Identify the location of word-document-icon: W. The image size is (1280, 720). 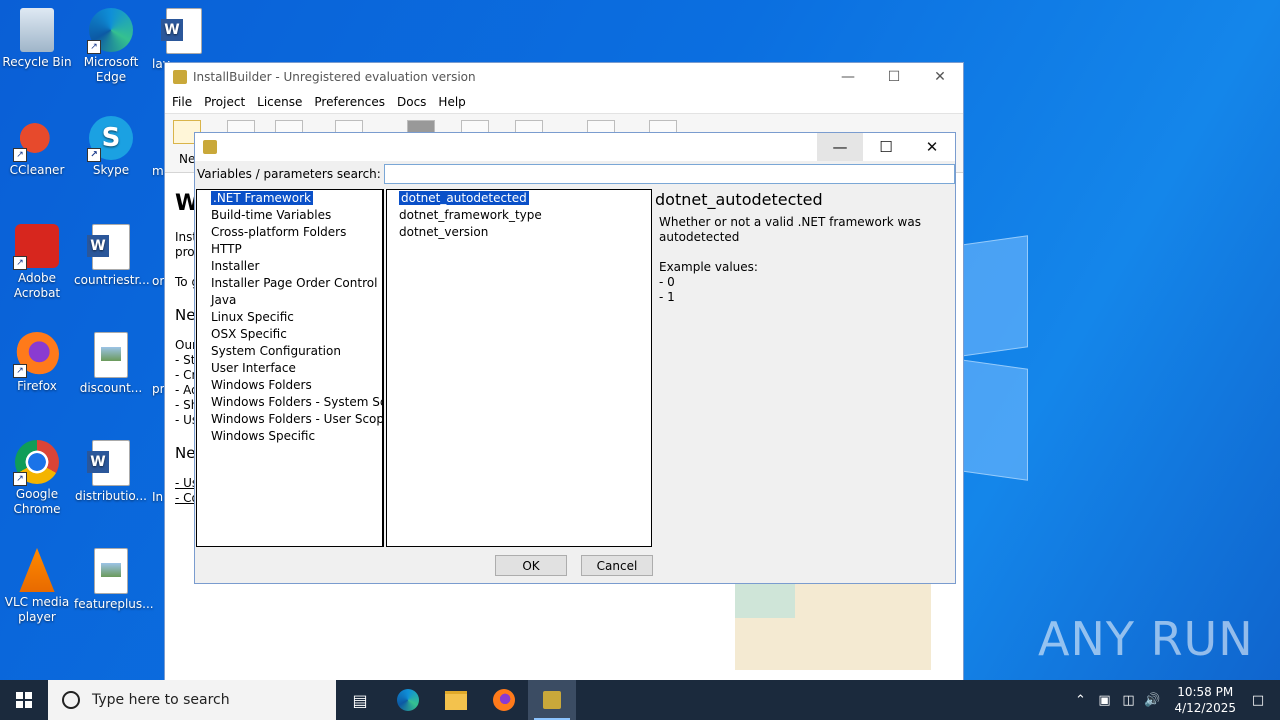
(181, 31).